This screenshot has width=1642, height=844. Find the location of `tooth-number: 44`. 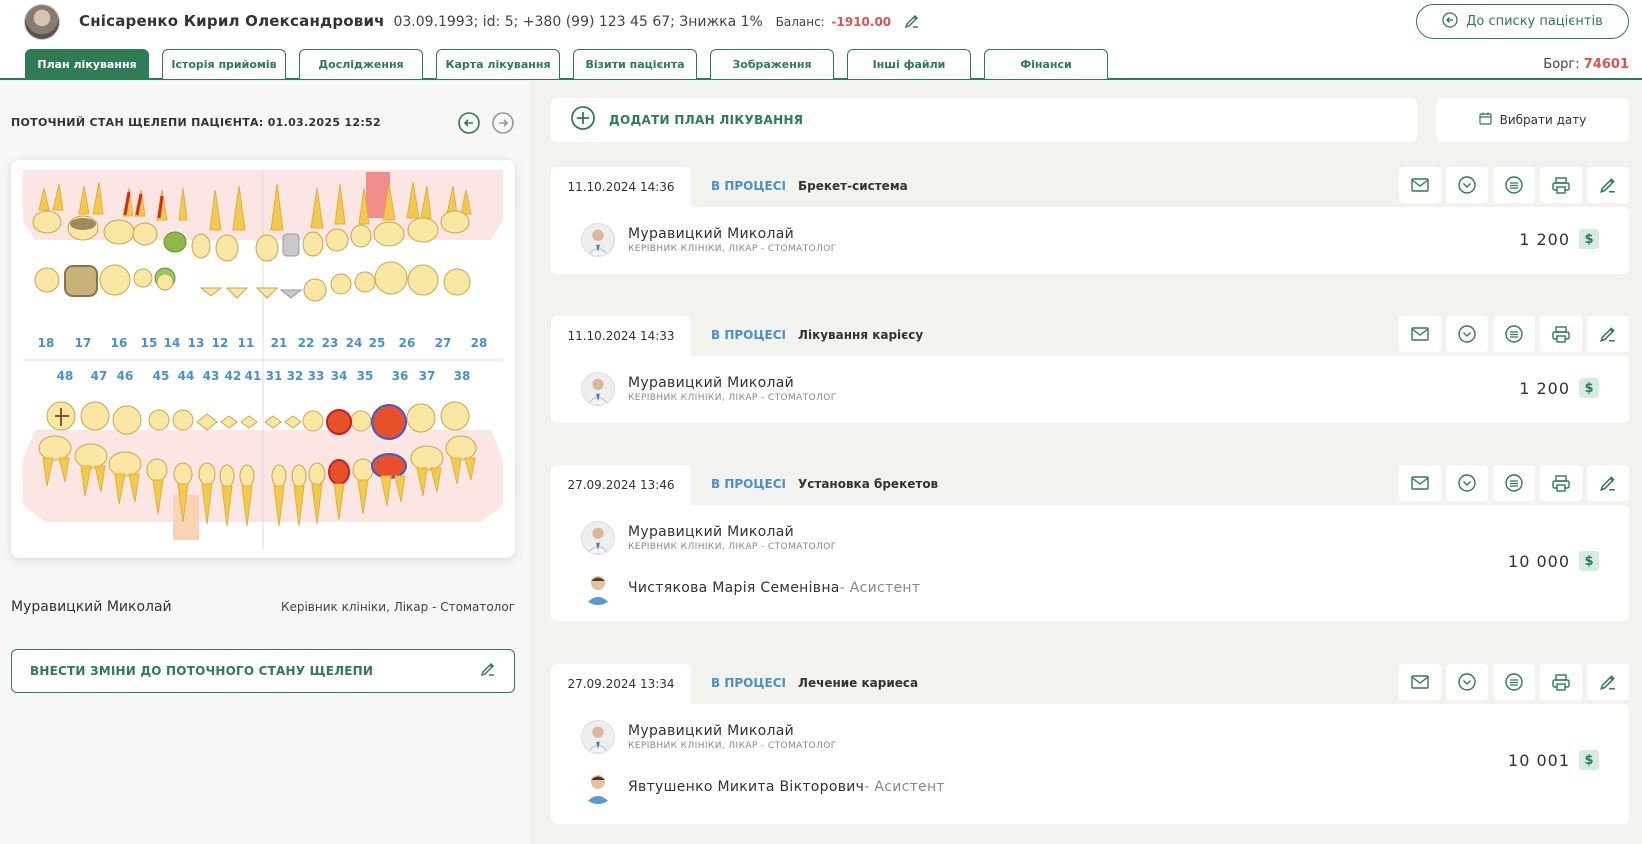

tooth-number: 44 is located at coordinates (186, 376).